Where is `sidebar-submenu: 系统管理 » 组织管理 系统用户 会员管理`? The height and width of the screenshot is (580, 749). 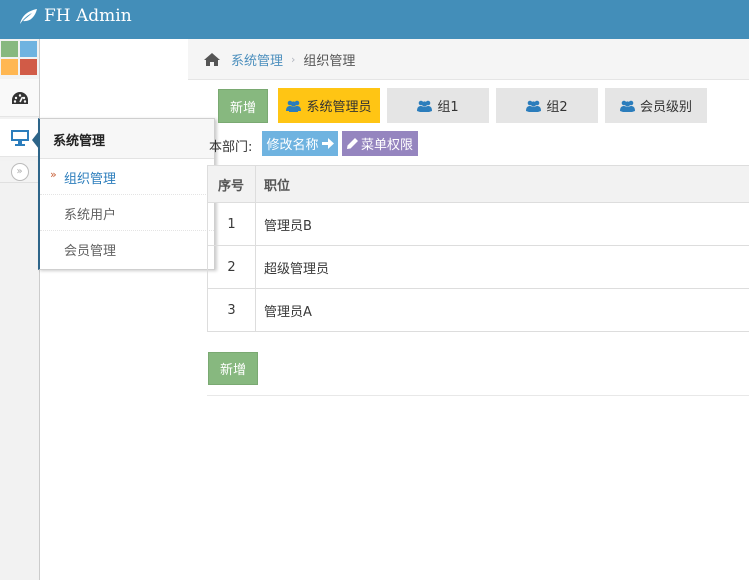 sidebar-submenu: 系统管理 » 组织管理 系统用户 会员管理 is located at coordinates (126, 194).